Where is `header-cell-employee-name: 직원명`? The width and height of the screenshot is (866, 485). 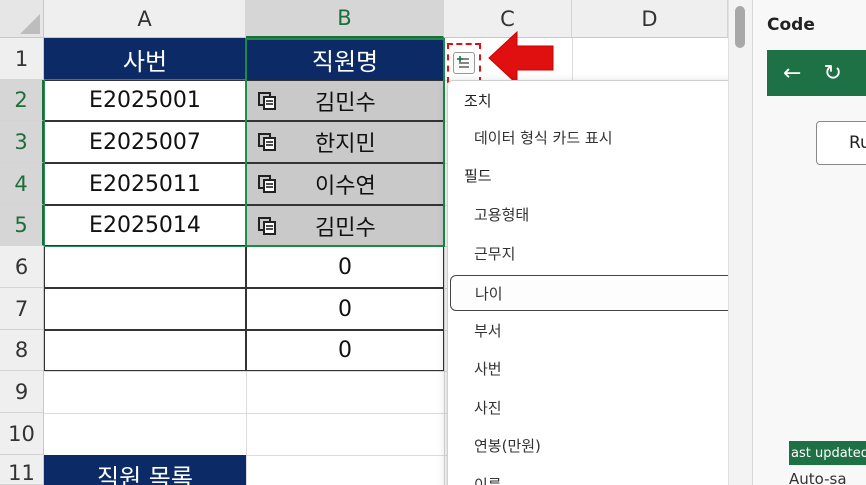 header-cell-employee-name: 직원명 is located at coordinates (345, 59).